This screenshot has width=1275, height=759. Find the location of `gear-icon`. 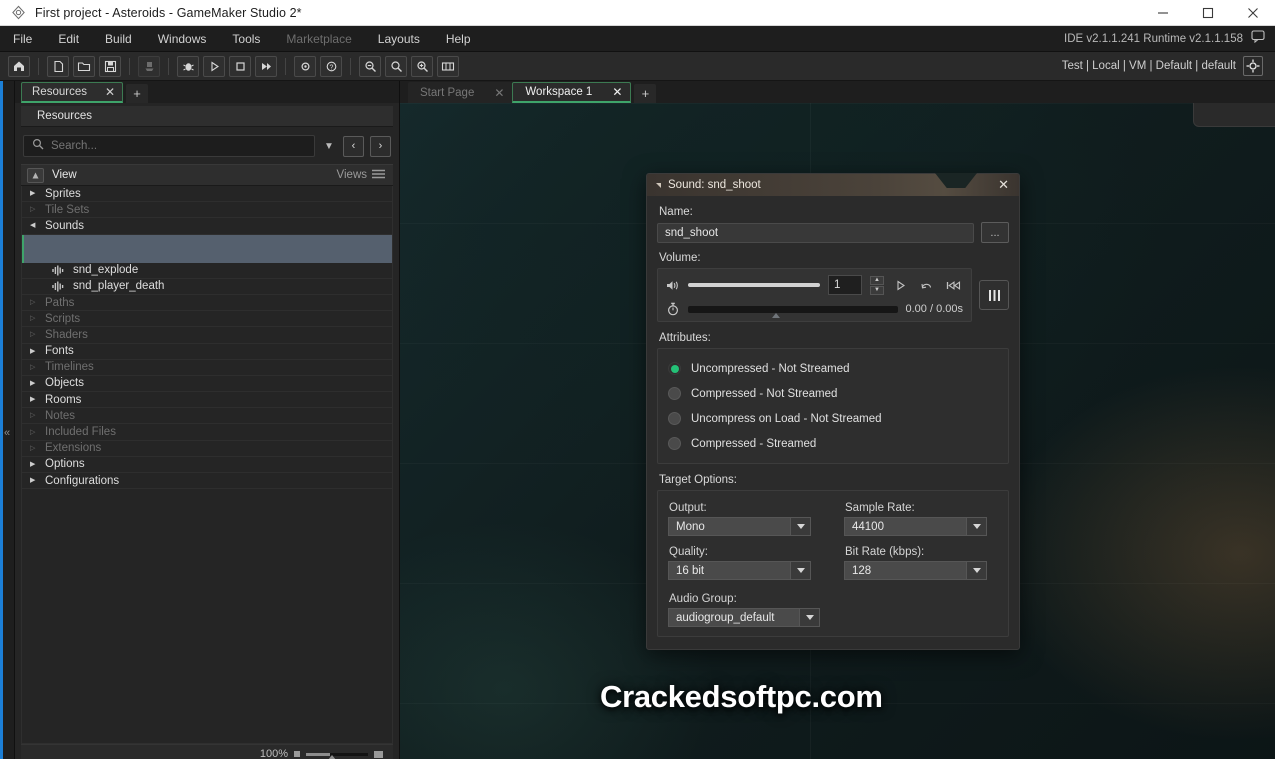

gear-icon is located at coordinates (305, 66).